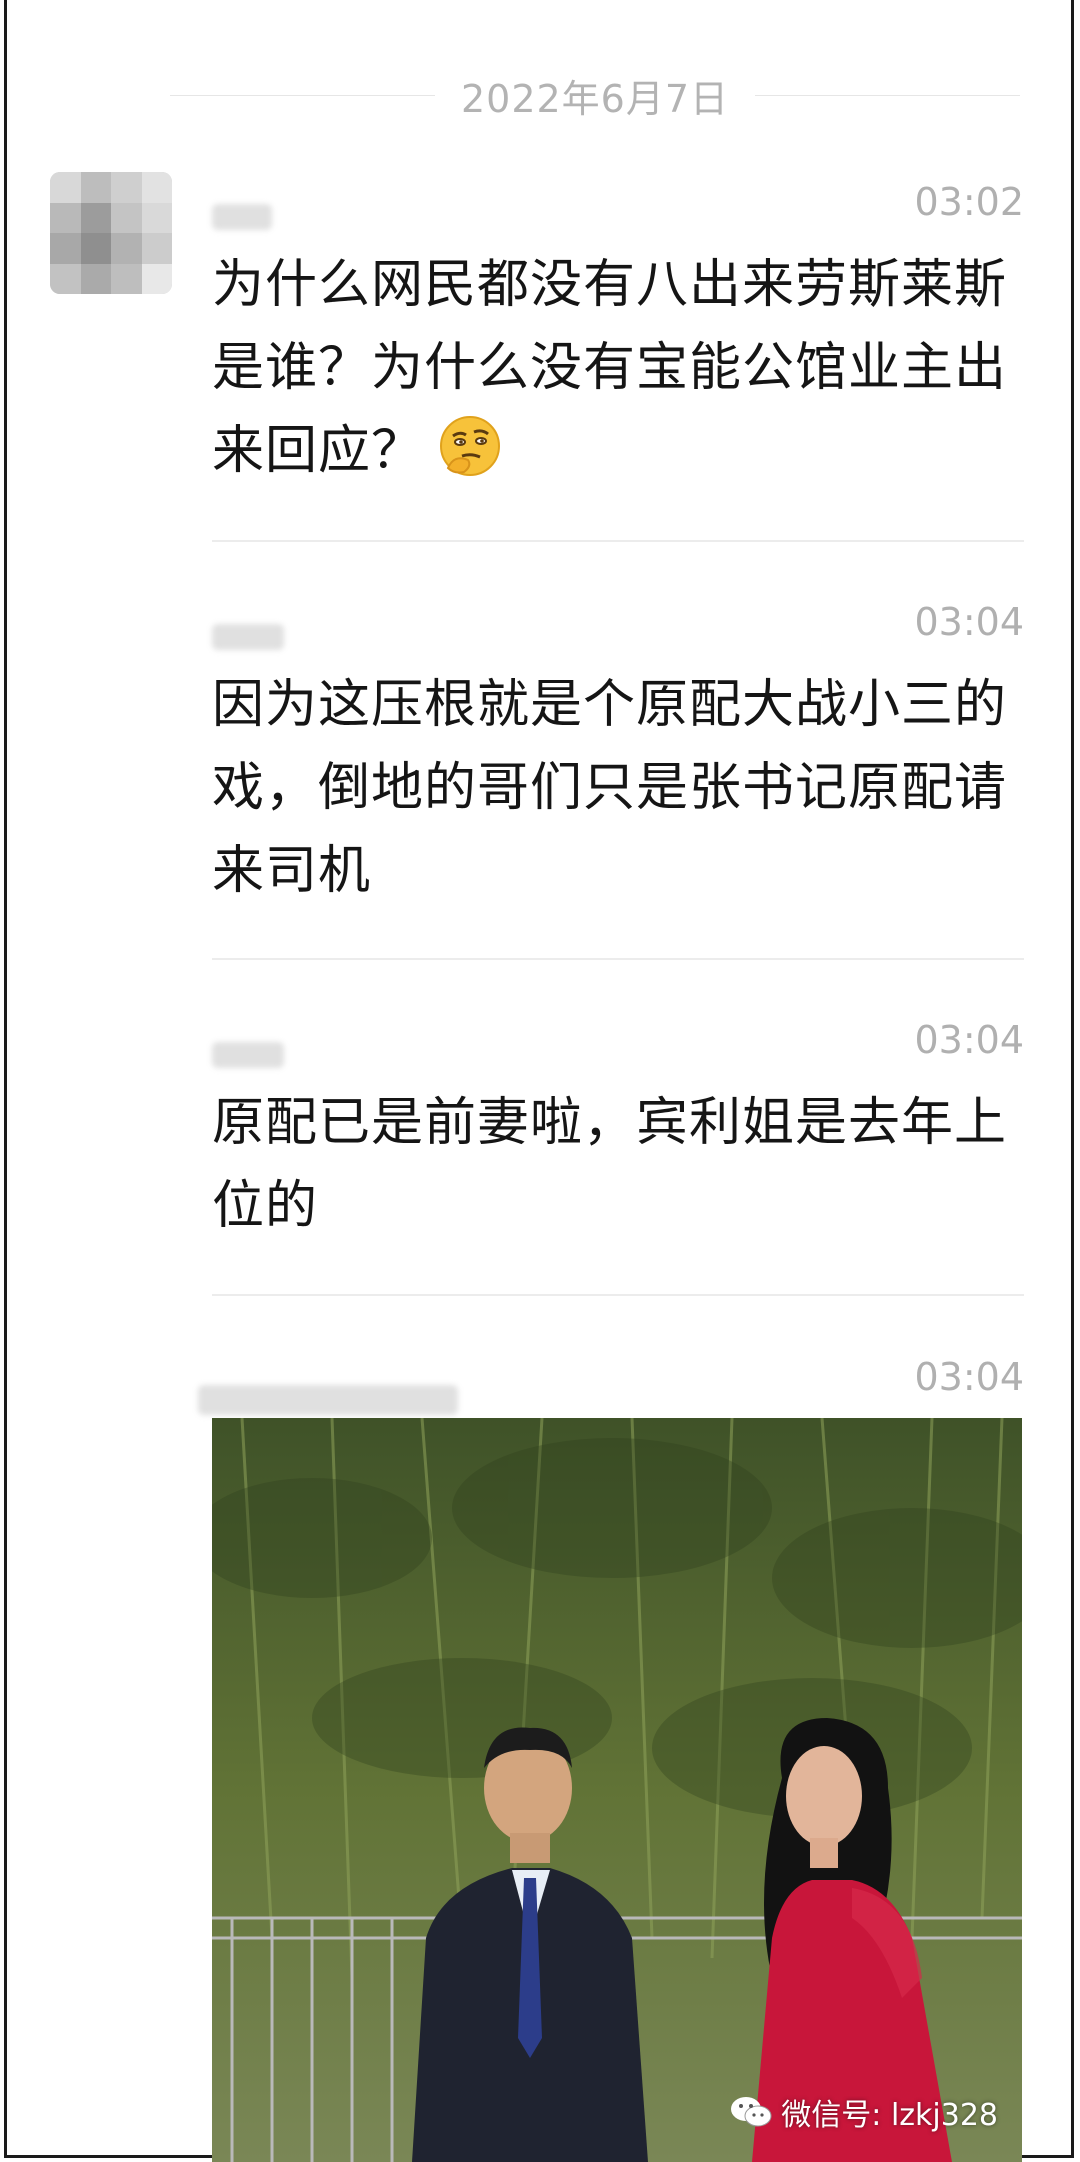 The width and height of the screenshot is (1080, 2162). Describe the element at coordinates (618, 210) in the screenshot. I see `message-header: 03:02` at that location.